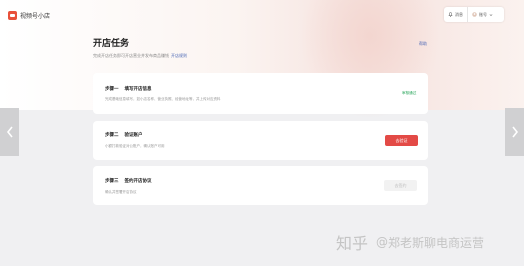 This screenshot has width=524, height=266. I want to click on help-link: 帮助, so click(423, 44).